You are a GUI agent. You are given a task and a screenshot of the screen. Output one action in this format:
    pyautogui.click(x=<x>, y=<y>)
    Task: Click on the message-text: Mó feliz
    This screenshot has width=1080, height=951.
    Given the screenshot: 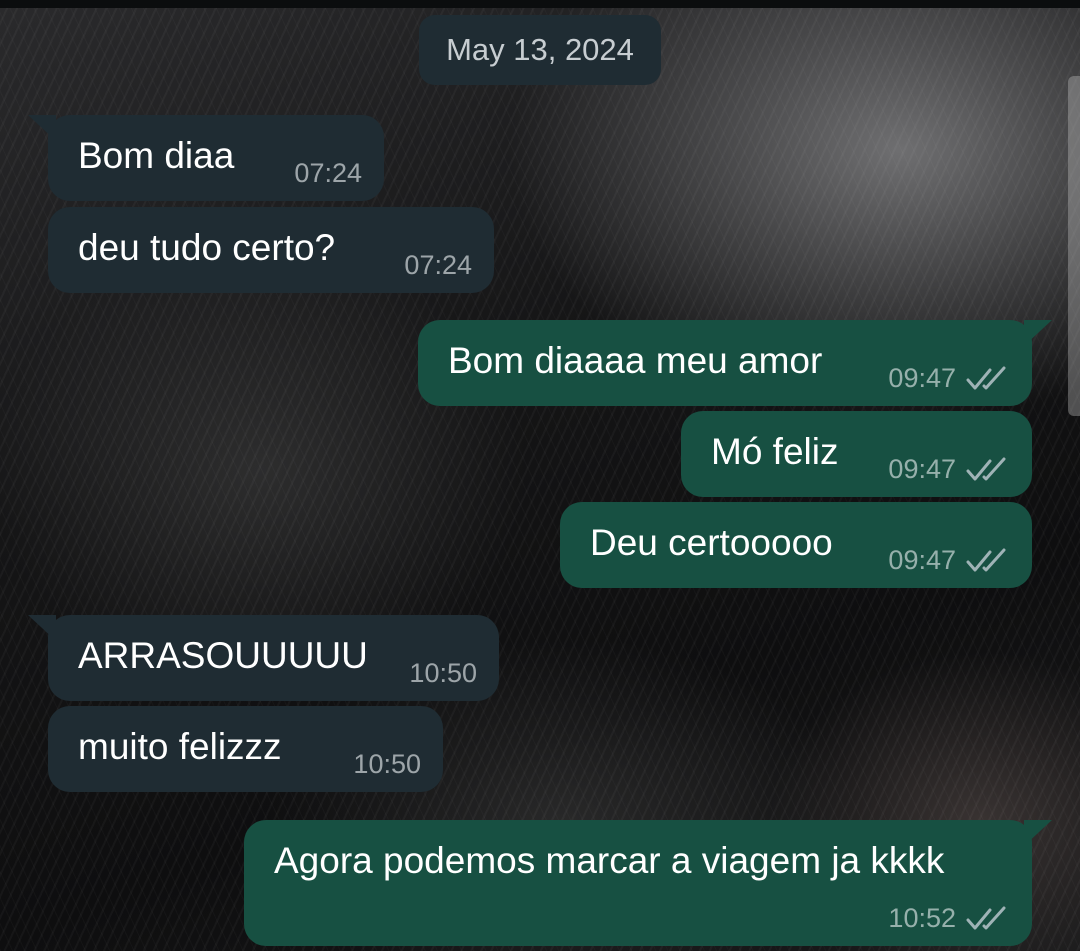 What is the action you would take?
    pyautogui.click(x=775, y=451)
    